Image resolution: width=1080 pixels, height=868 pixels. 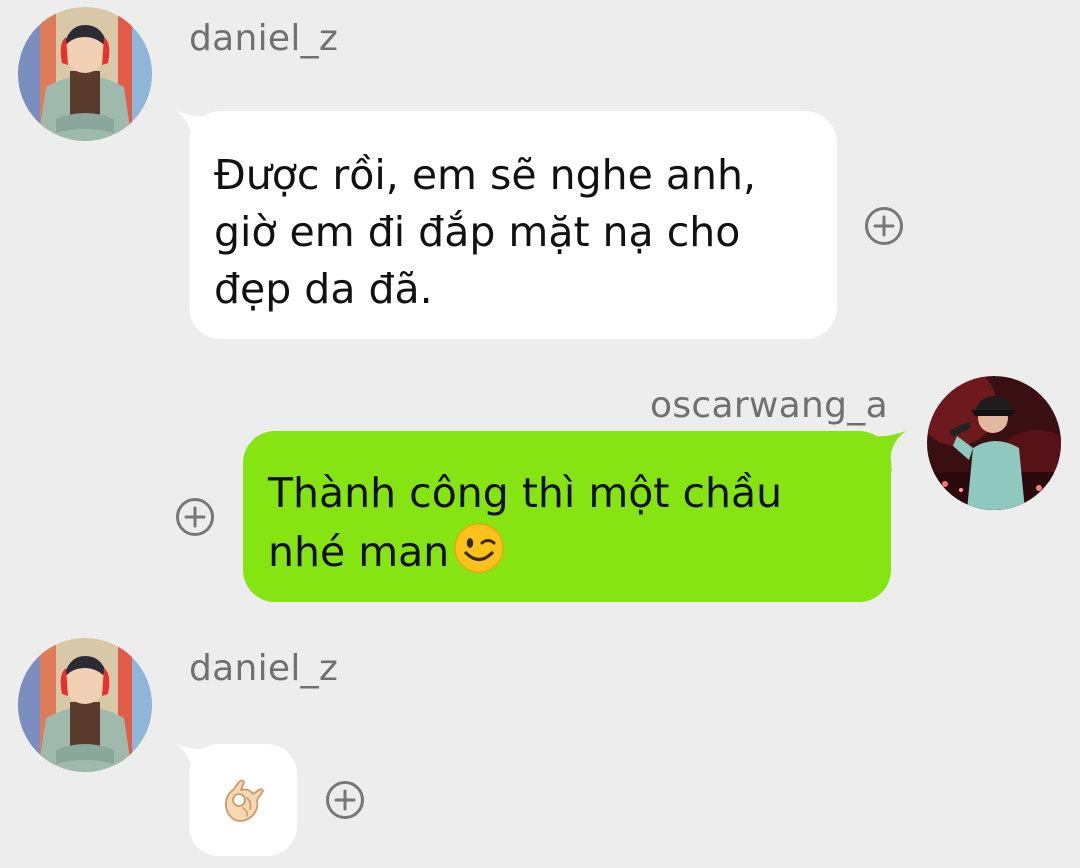 I want to click on message-text: Thành công thì một chầu nhé man, so click(x=525, y=522).